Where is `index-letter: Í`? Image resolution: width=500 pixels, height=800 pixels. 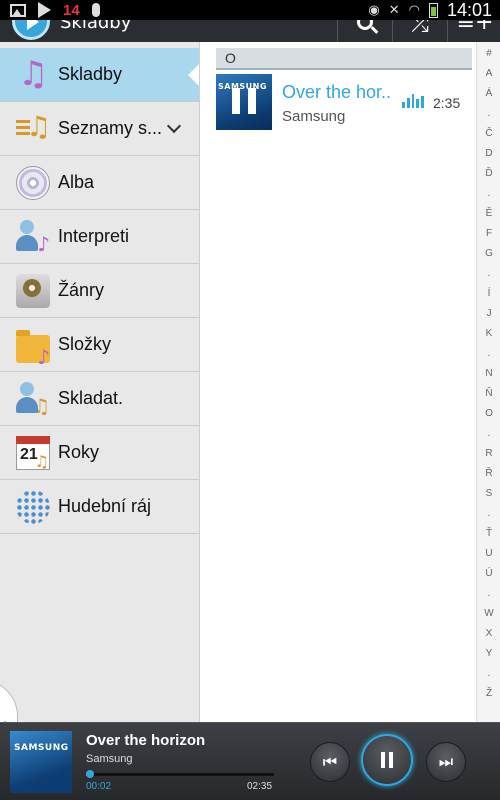 index-letter: Í is located at coordinates (488, 293).